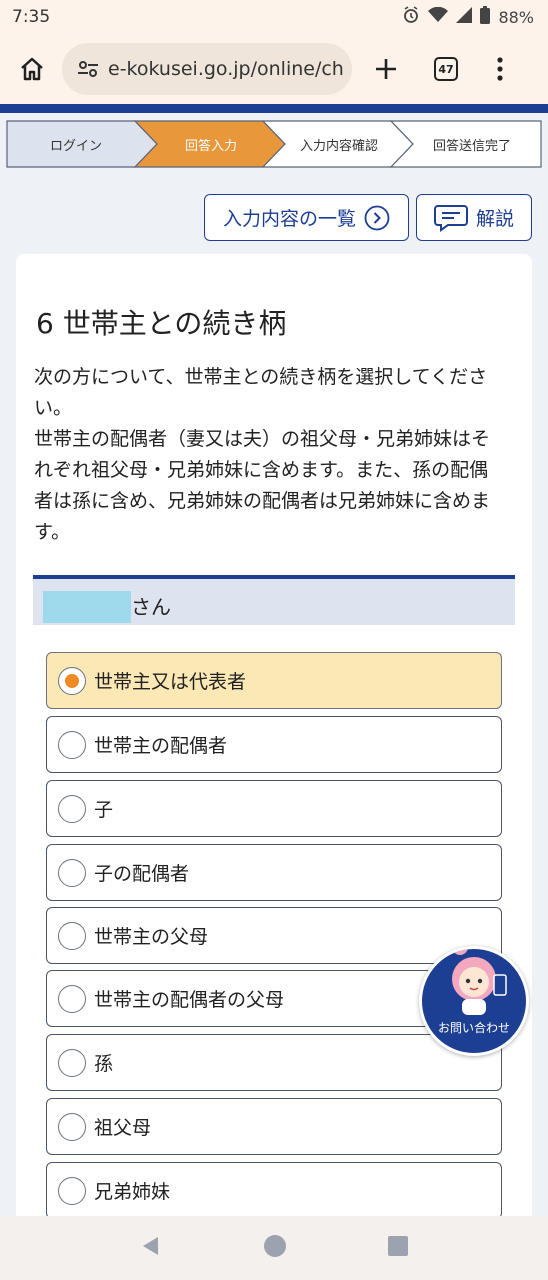  Describe the element at coordinates (474, 217) in the screenshot. I see `help-button: 解説` at that location.